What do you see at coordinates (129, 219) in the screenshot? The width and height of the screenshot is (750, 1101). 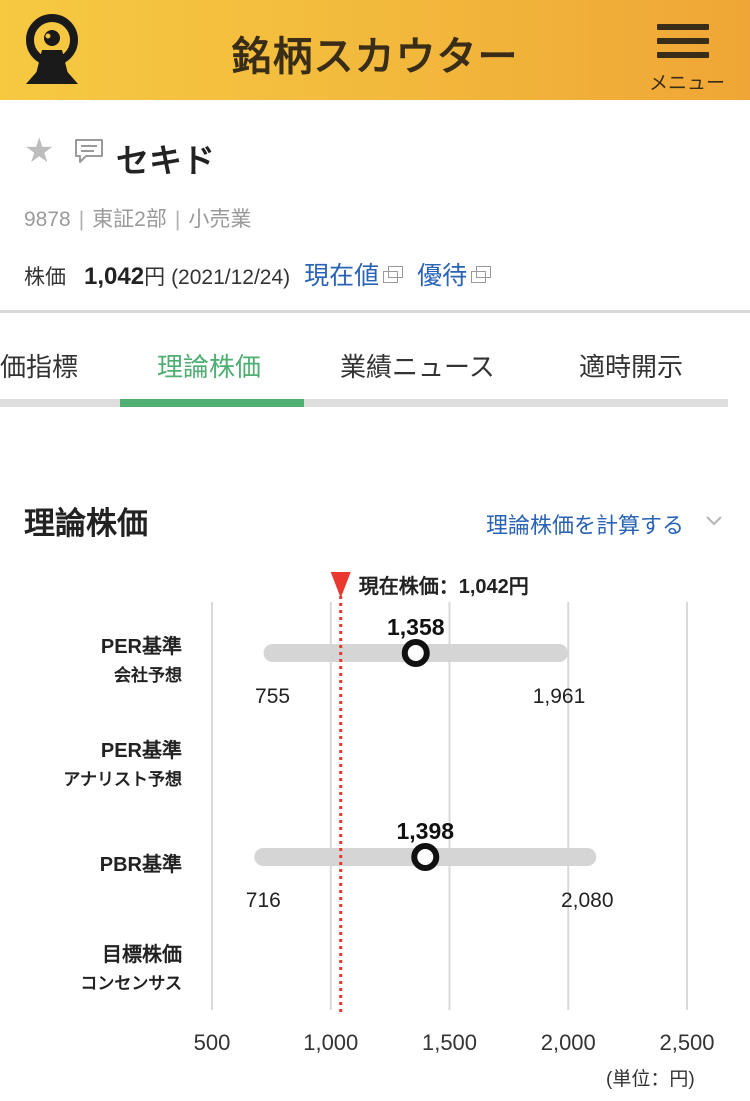 I see `stock-market: 東証2部` at bounding box center [129, 219].